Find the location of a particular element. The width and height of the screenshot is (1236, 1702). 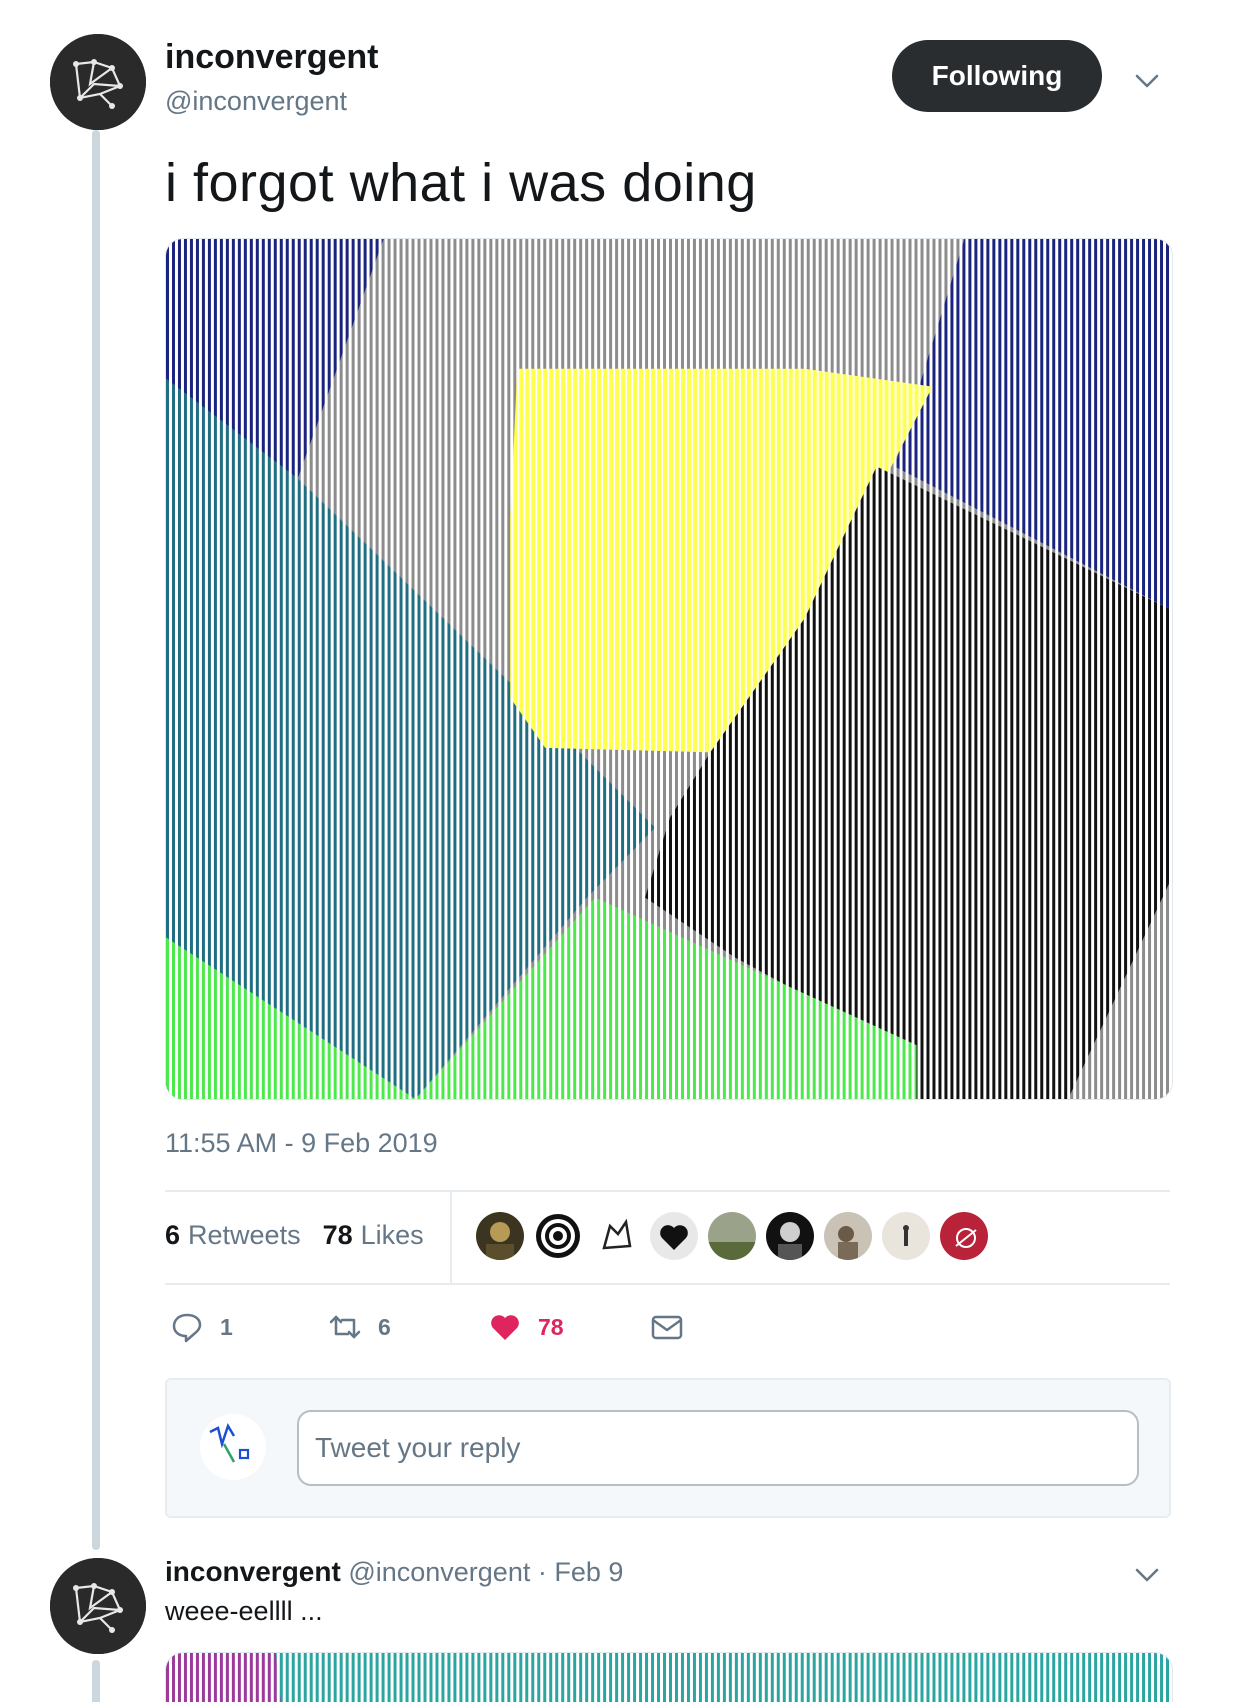

direct-message-action is located at coordinates (667, 1327).